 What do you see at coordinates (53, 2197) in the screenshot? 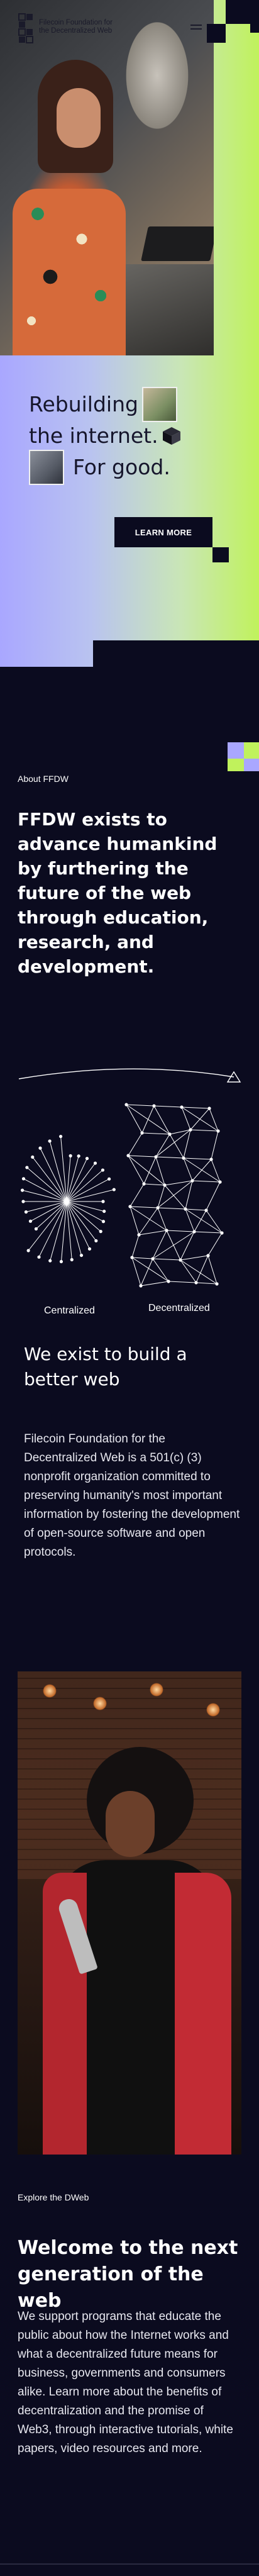
I see `dweb-eyebrow: Explore the DWeb` at bounding box center [53, 2197].